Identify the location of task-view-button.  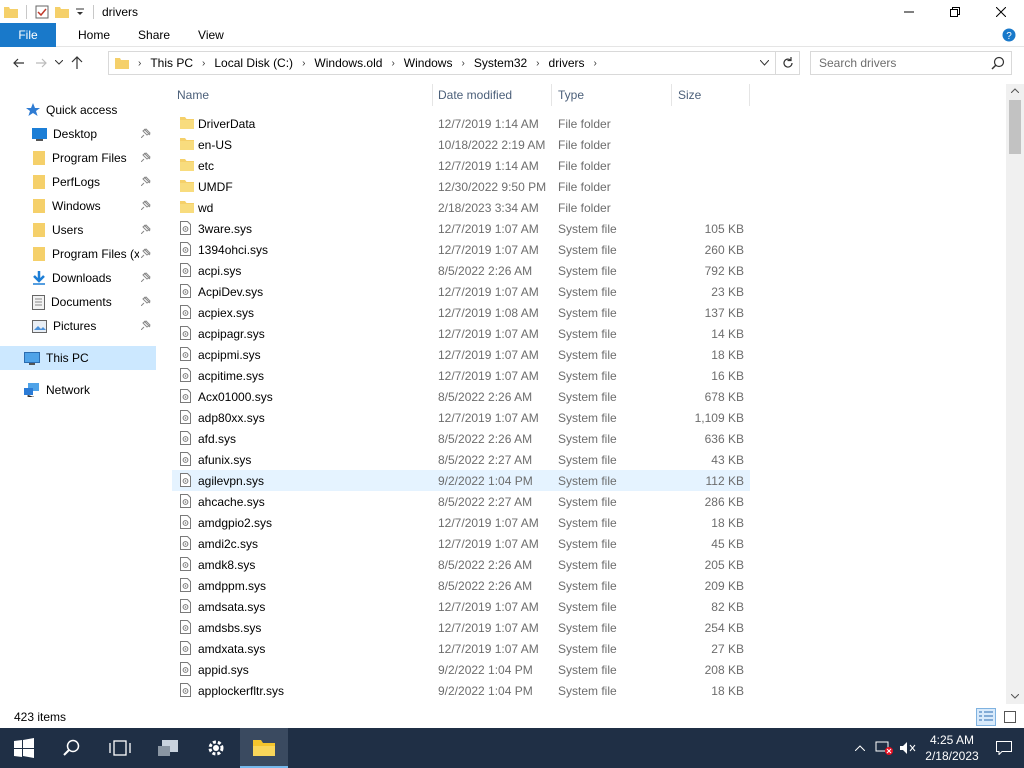
(120, 748).